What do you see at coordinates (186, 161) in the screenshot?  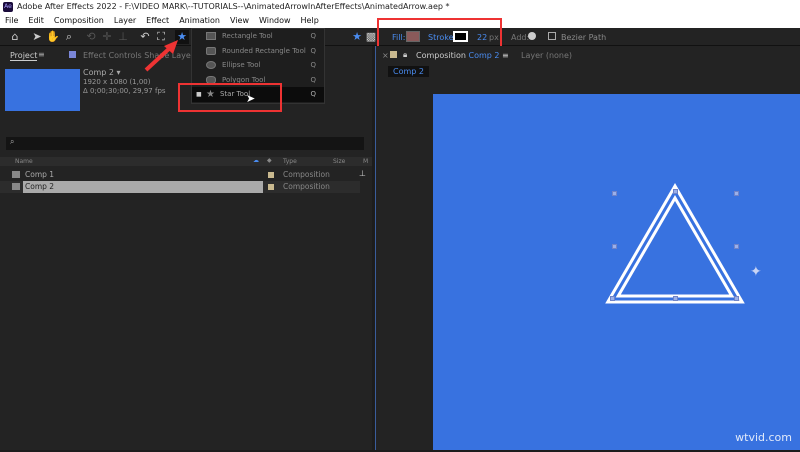 I see `column-header: Name ☁ ◆ Type Size M` at bounding box center [186, 161].